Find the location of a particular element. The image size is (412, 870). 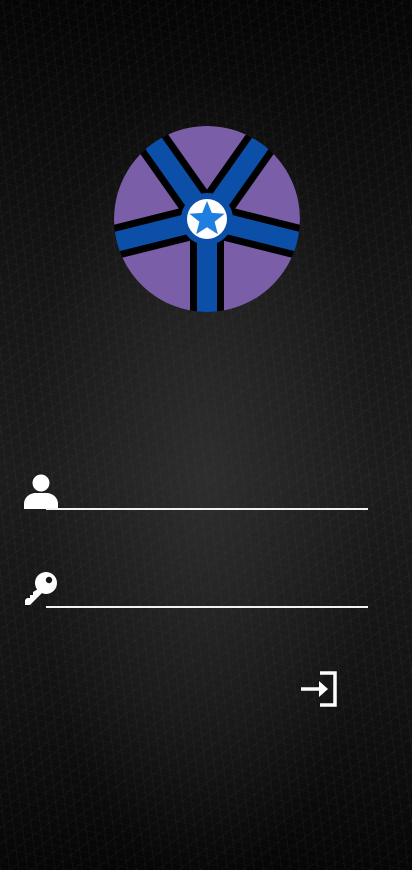

username-input is located at coordinates (207, 494).